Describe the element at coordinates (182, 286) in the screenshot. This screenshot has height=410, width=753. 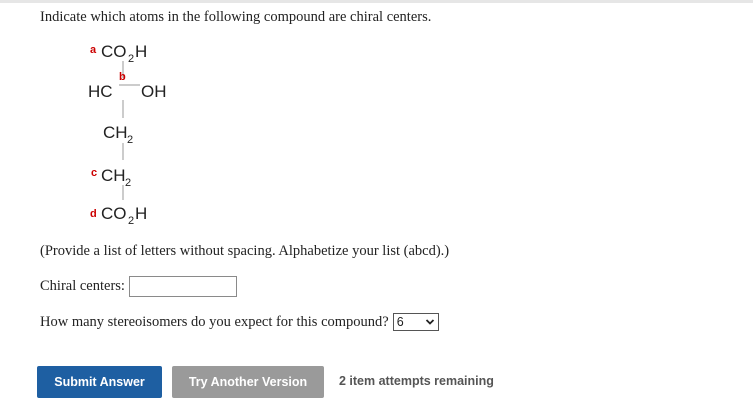
I see `chiral-centers-input` at that location.